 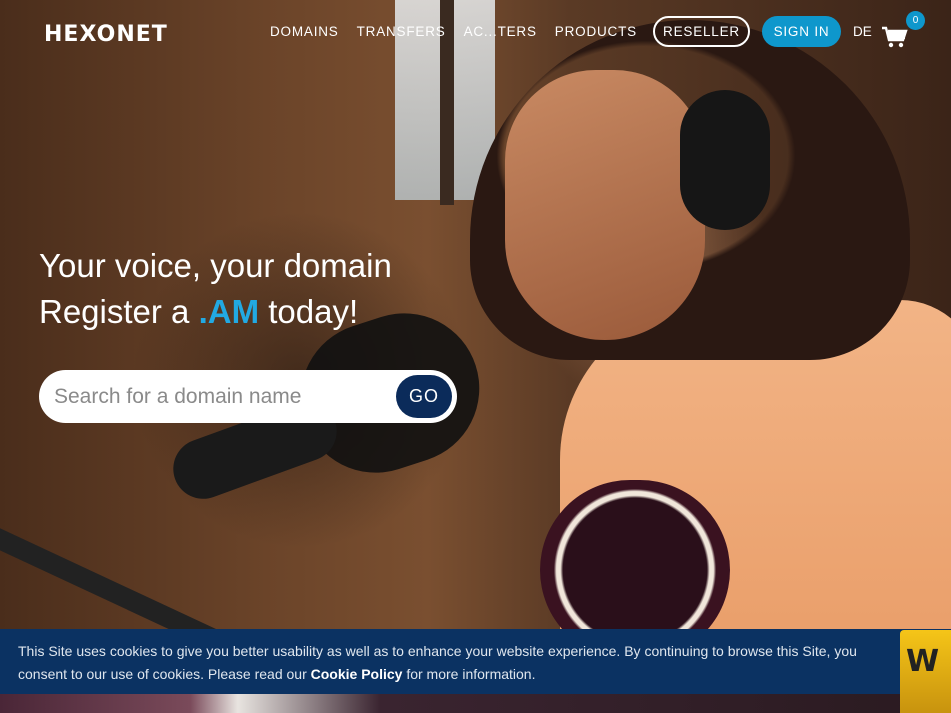 I want to click on cart-count-badge: 0, so click(x=915, y=20).